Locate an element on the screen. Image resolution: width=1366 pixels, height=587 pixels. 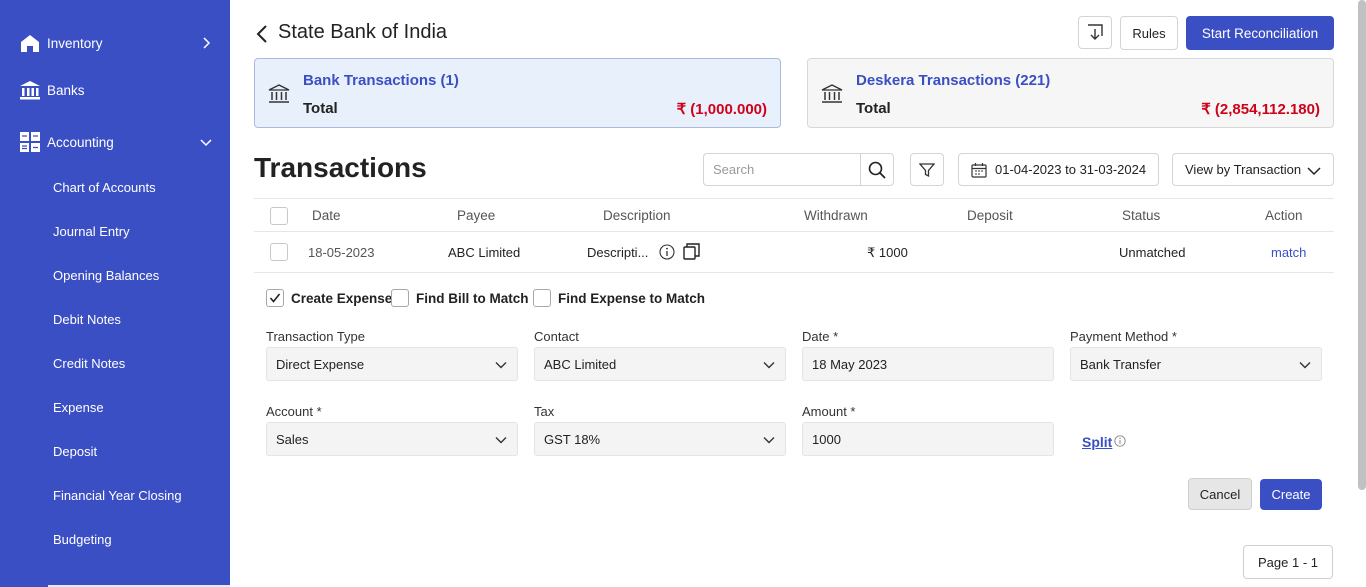
account-label: Account * is located at coordinates (294, 411).